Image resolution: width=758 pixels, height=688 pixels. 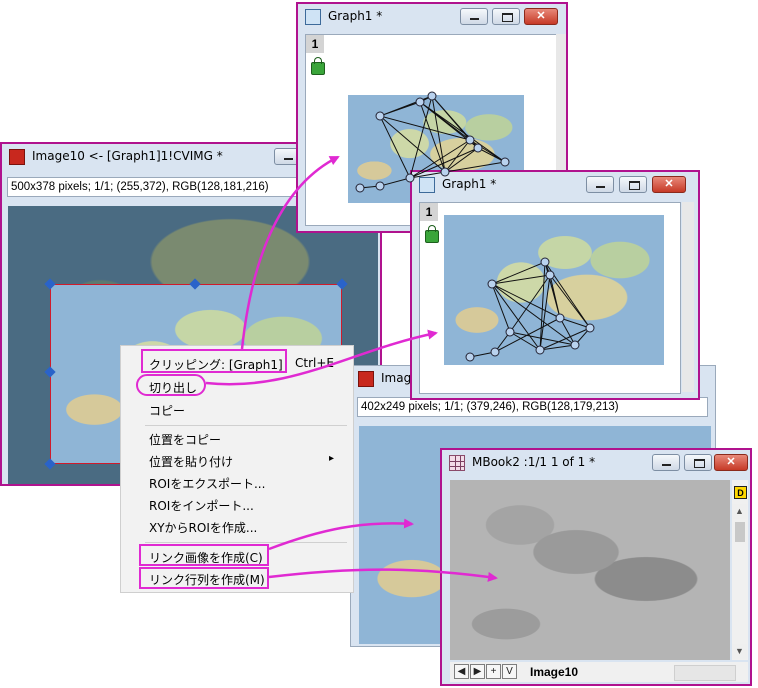 What do you see at coordinates (204, 555) in the screenshot?
I see `highlight-link-image` at bounding box center [204, 555].